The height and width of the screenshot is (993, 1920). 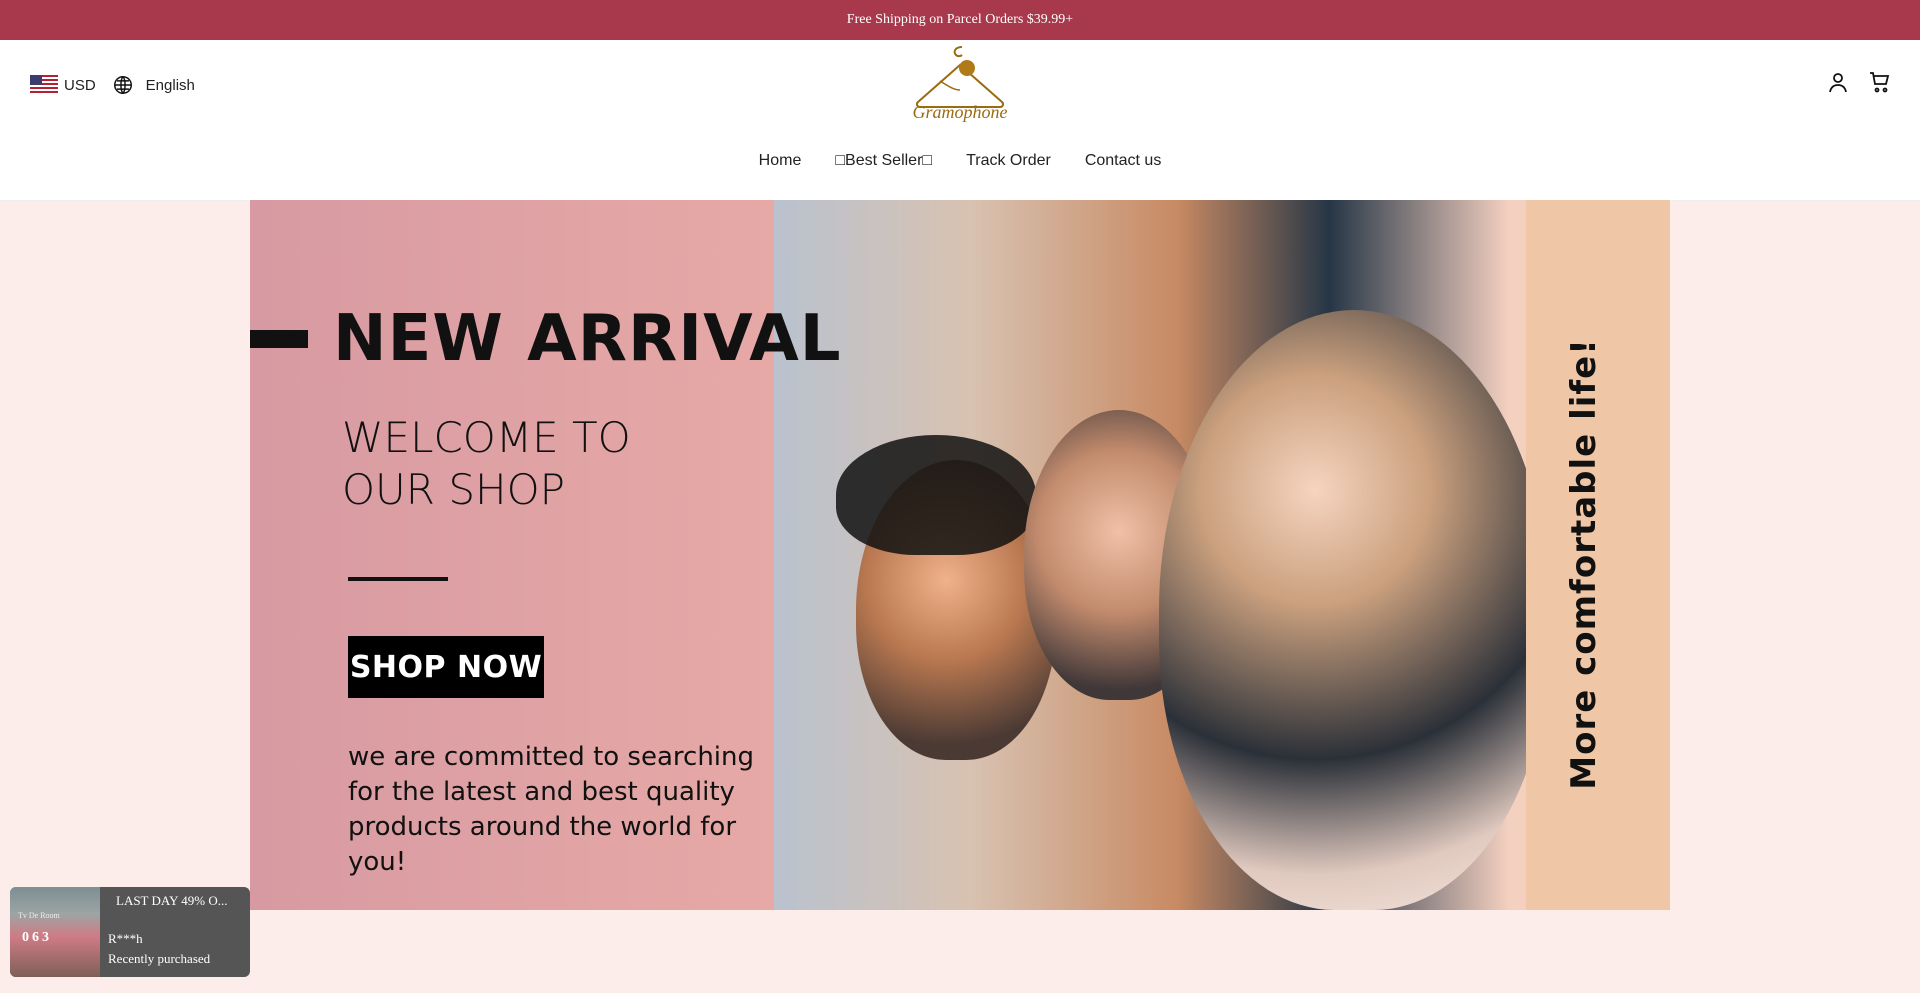 I want to click on logo-text: Gramophone, so click(x=960, y=112).